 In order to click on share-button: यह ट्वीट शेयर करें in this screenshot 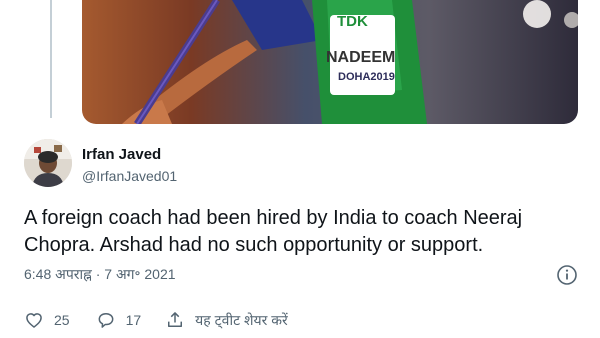, I will do `click(226, 320)`.